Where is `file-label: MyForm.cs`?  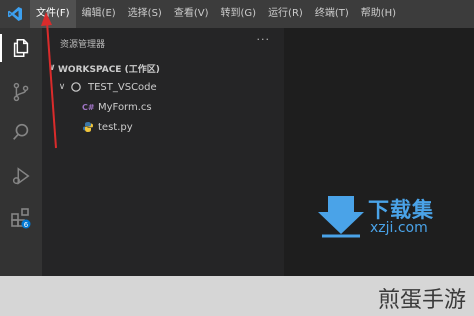 file-label: MyForm.cs is located at coordinates (125, 107).